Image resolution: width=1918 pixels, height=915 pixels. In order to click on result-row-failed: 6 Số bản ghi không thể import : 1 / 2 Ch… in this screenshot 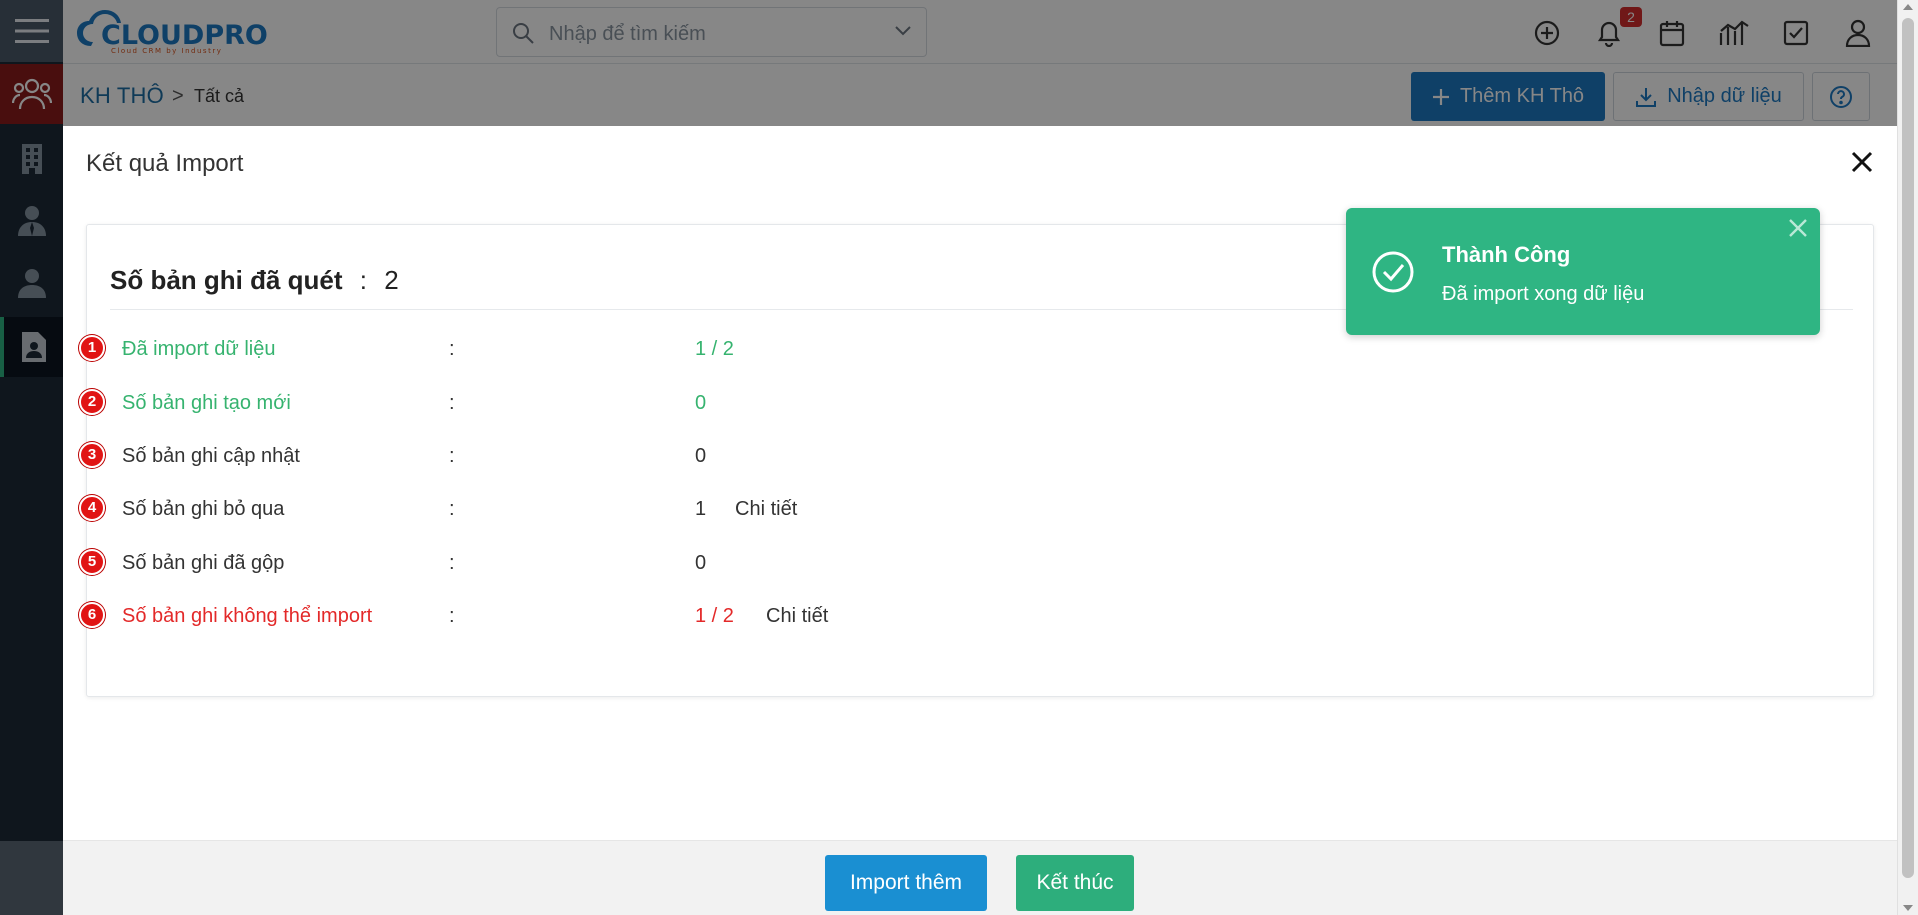, I will do `click(583, 619)`.